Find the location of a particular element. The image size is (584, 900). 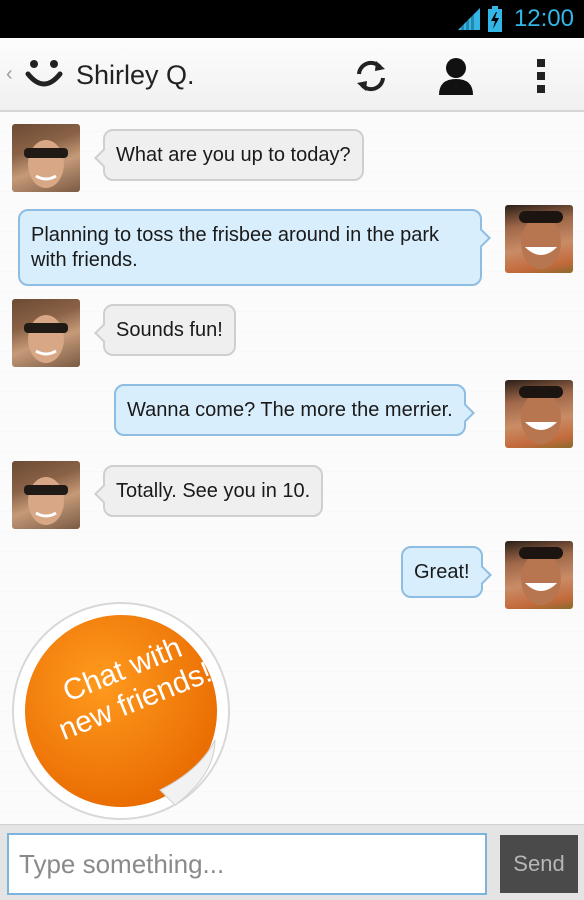

message-bubble-outgoing: Wanna come? The more the merrier. is located at coordinates (294, 410).